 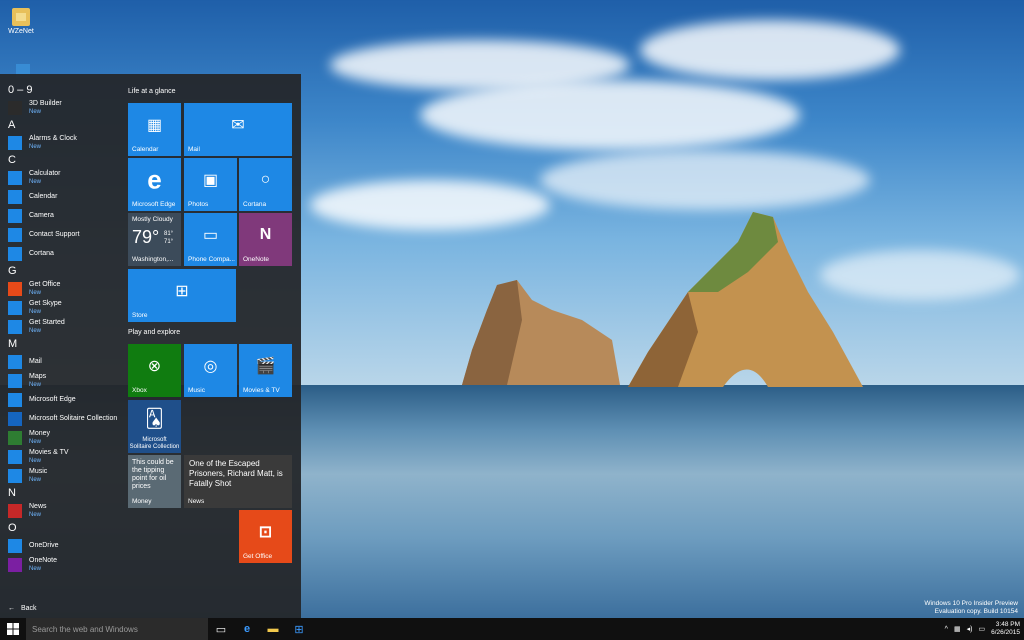 I want to click on app-list-item: Movies & TV New, so click(x=60, y=456).